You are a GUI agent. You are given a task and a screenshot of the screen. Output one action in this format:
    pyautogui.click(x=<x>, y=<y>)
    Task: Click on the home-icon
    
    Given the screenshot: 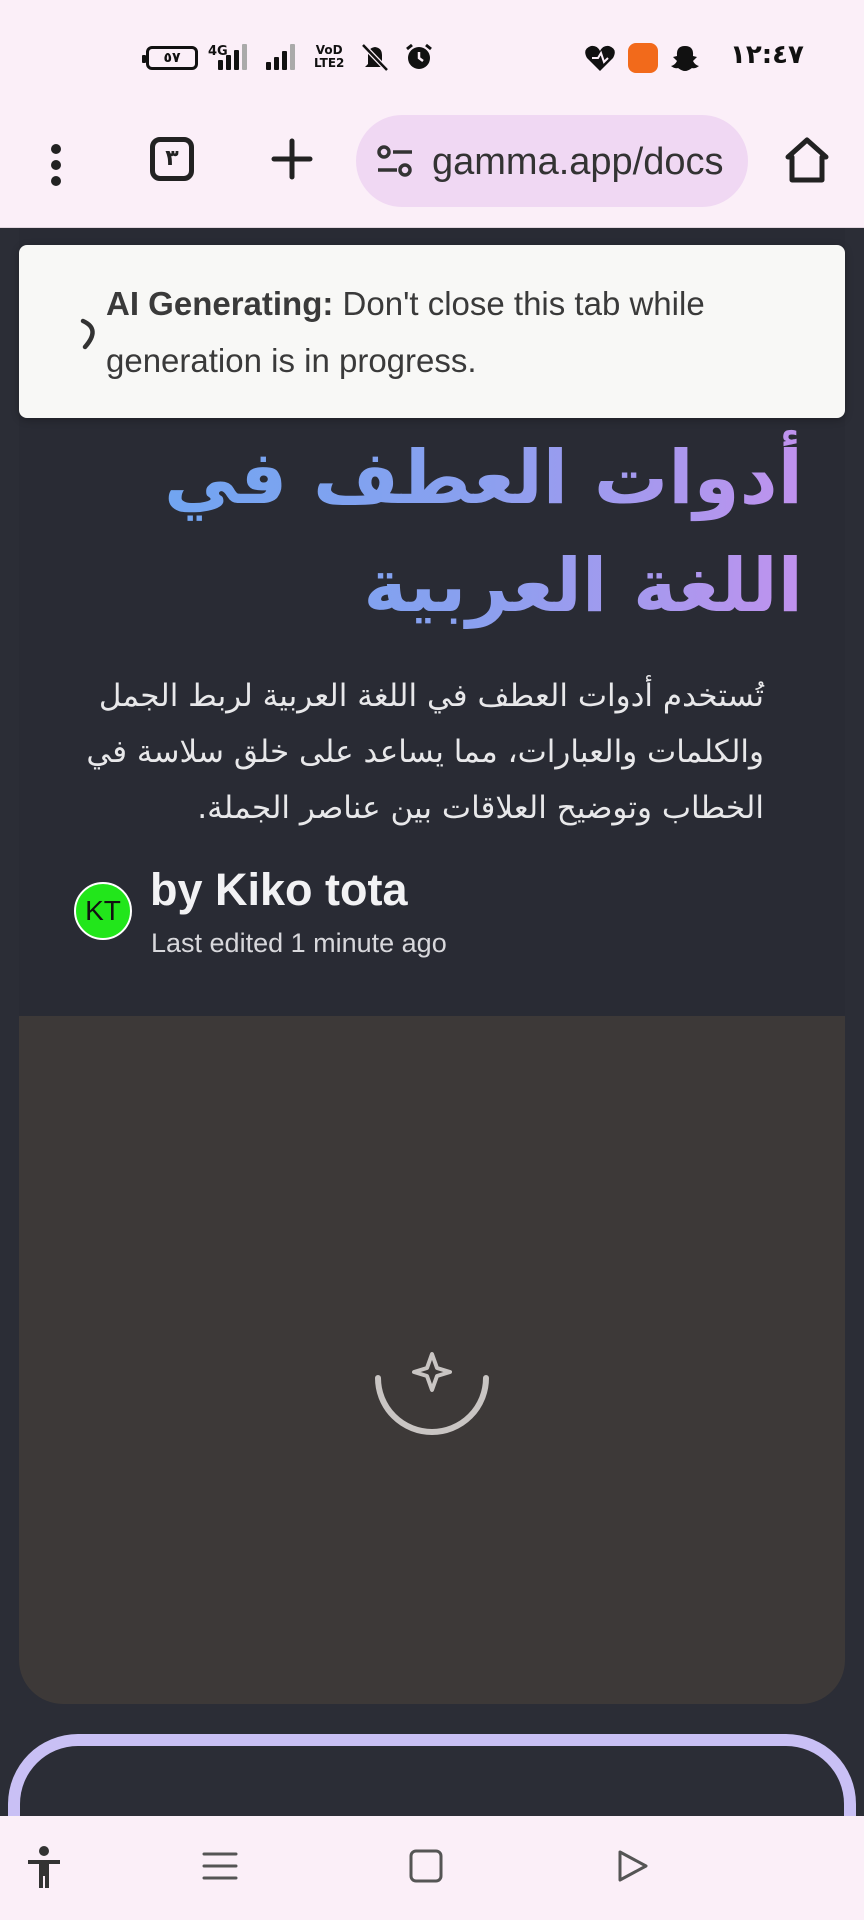 What is the action you would take?
    pyautogui.click(x=807, y=160)
    